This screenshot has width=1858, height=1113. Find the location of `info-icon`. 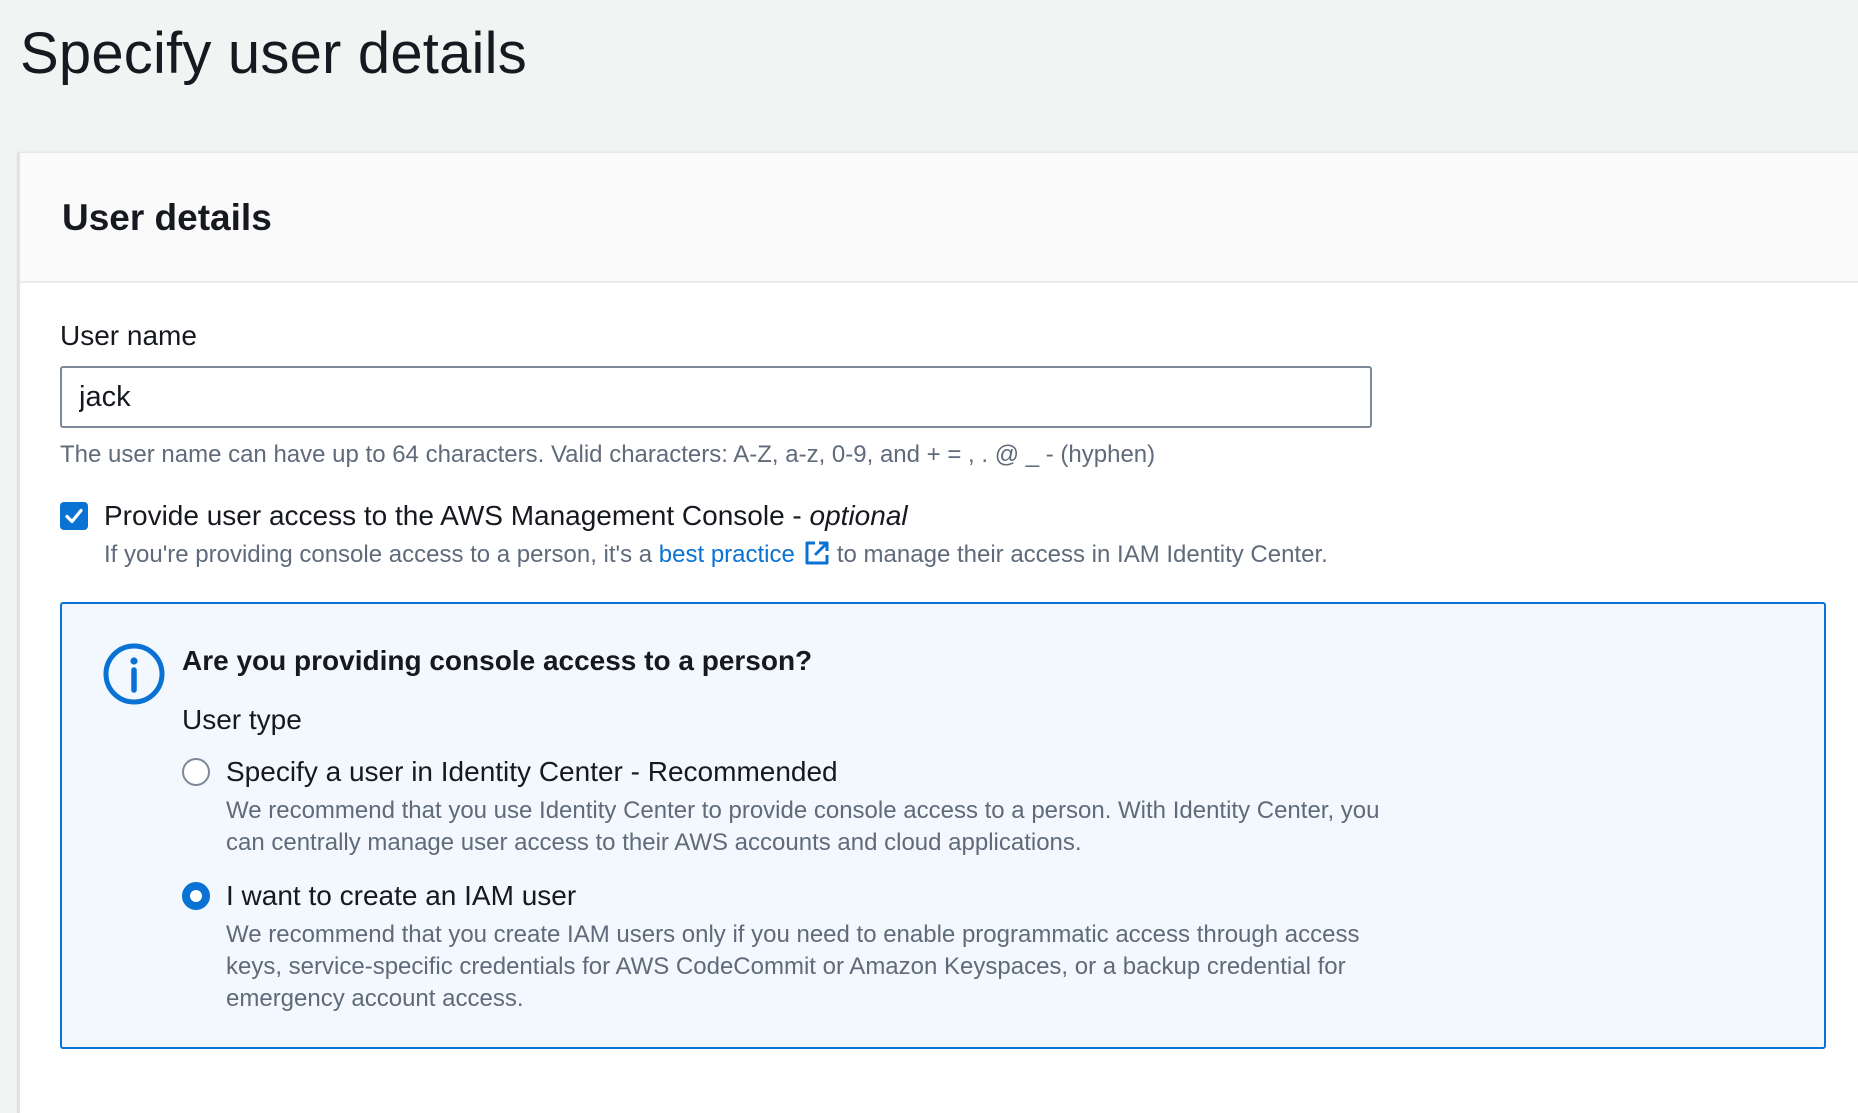

info-icon is located at coordinates (134, 674).